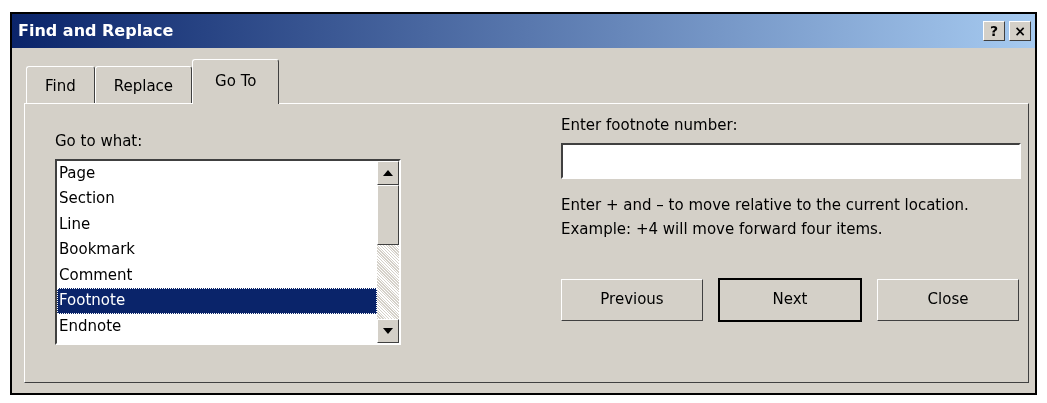  I want to click on dialog-button: Previous, so click(632, 299).